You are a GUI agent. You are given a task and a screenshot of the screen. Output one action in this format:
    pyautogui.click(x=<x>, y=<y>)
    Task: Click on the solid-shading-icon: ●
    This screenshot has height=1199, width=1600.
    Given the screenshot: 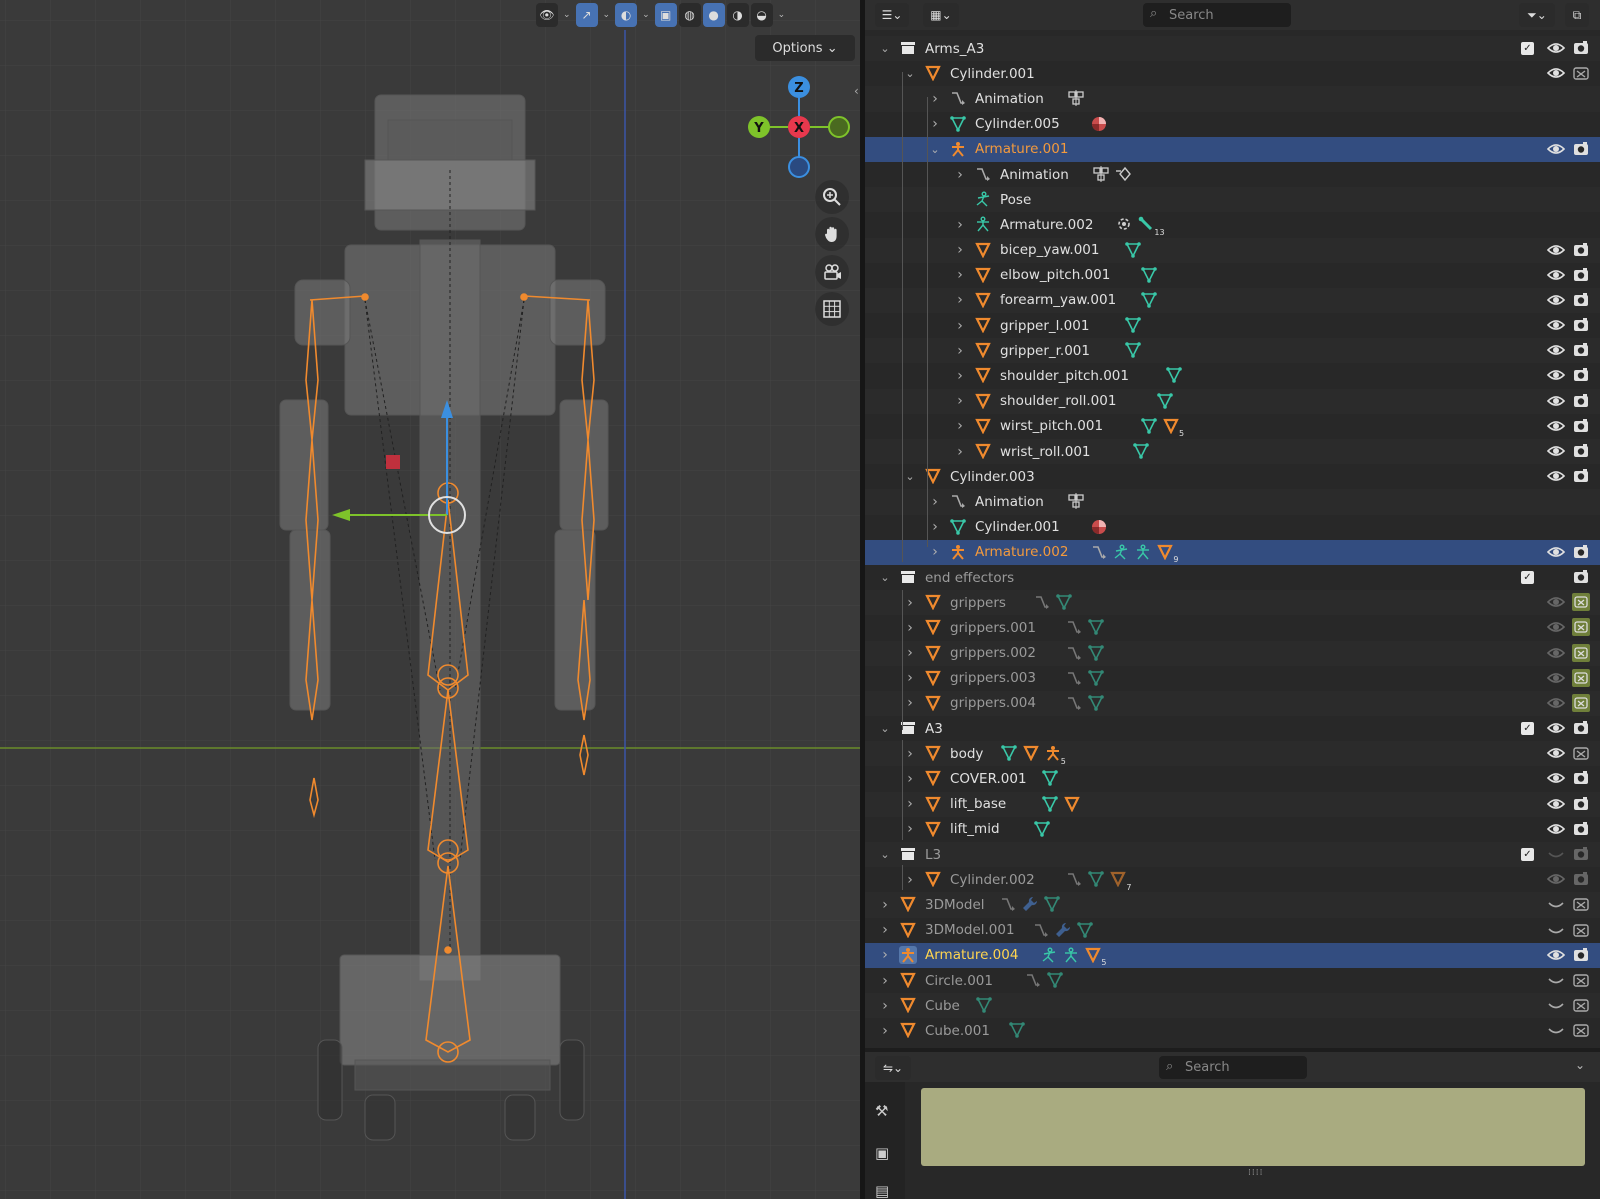 What is the action you would take?
    pyautogui.click(x=713, y=15)
    